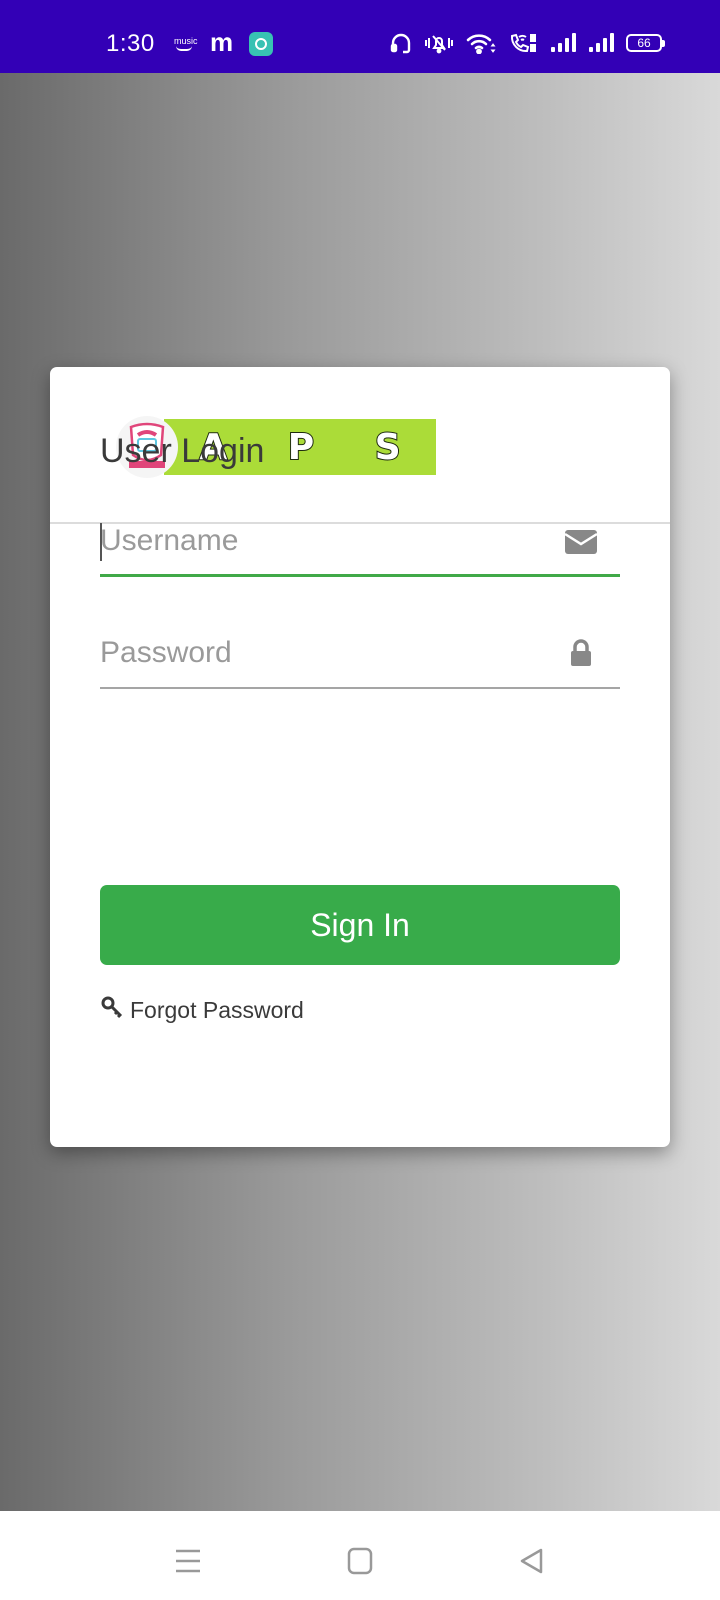 This screenshot has height=1600, width=720. Describe the element at coordinates (645, 43) in the screenshot. I see `battery-icon: 66` at that location.